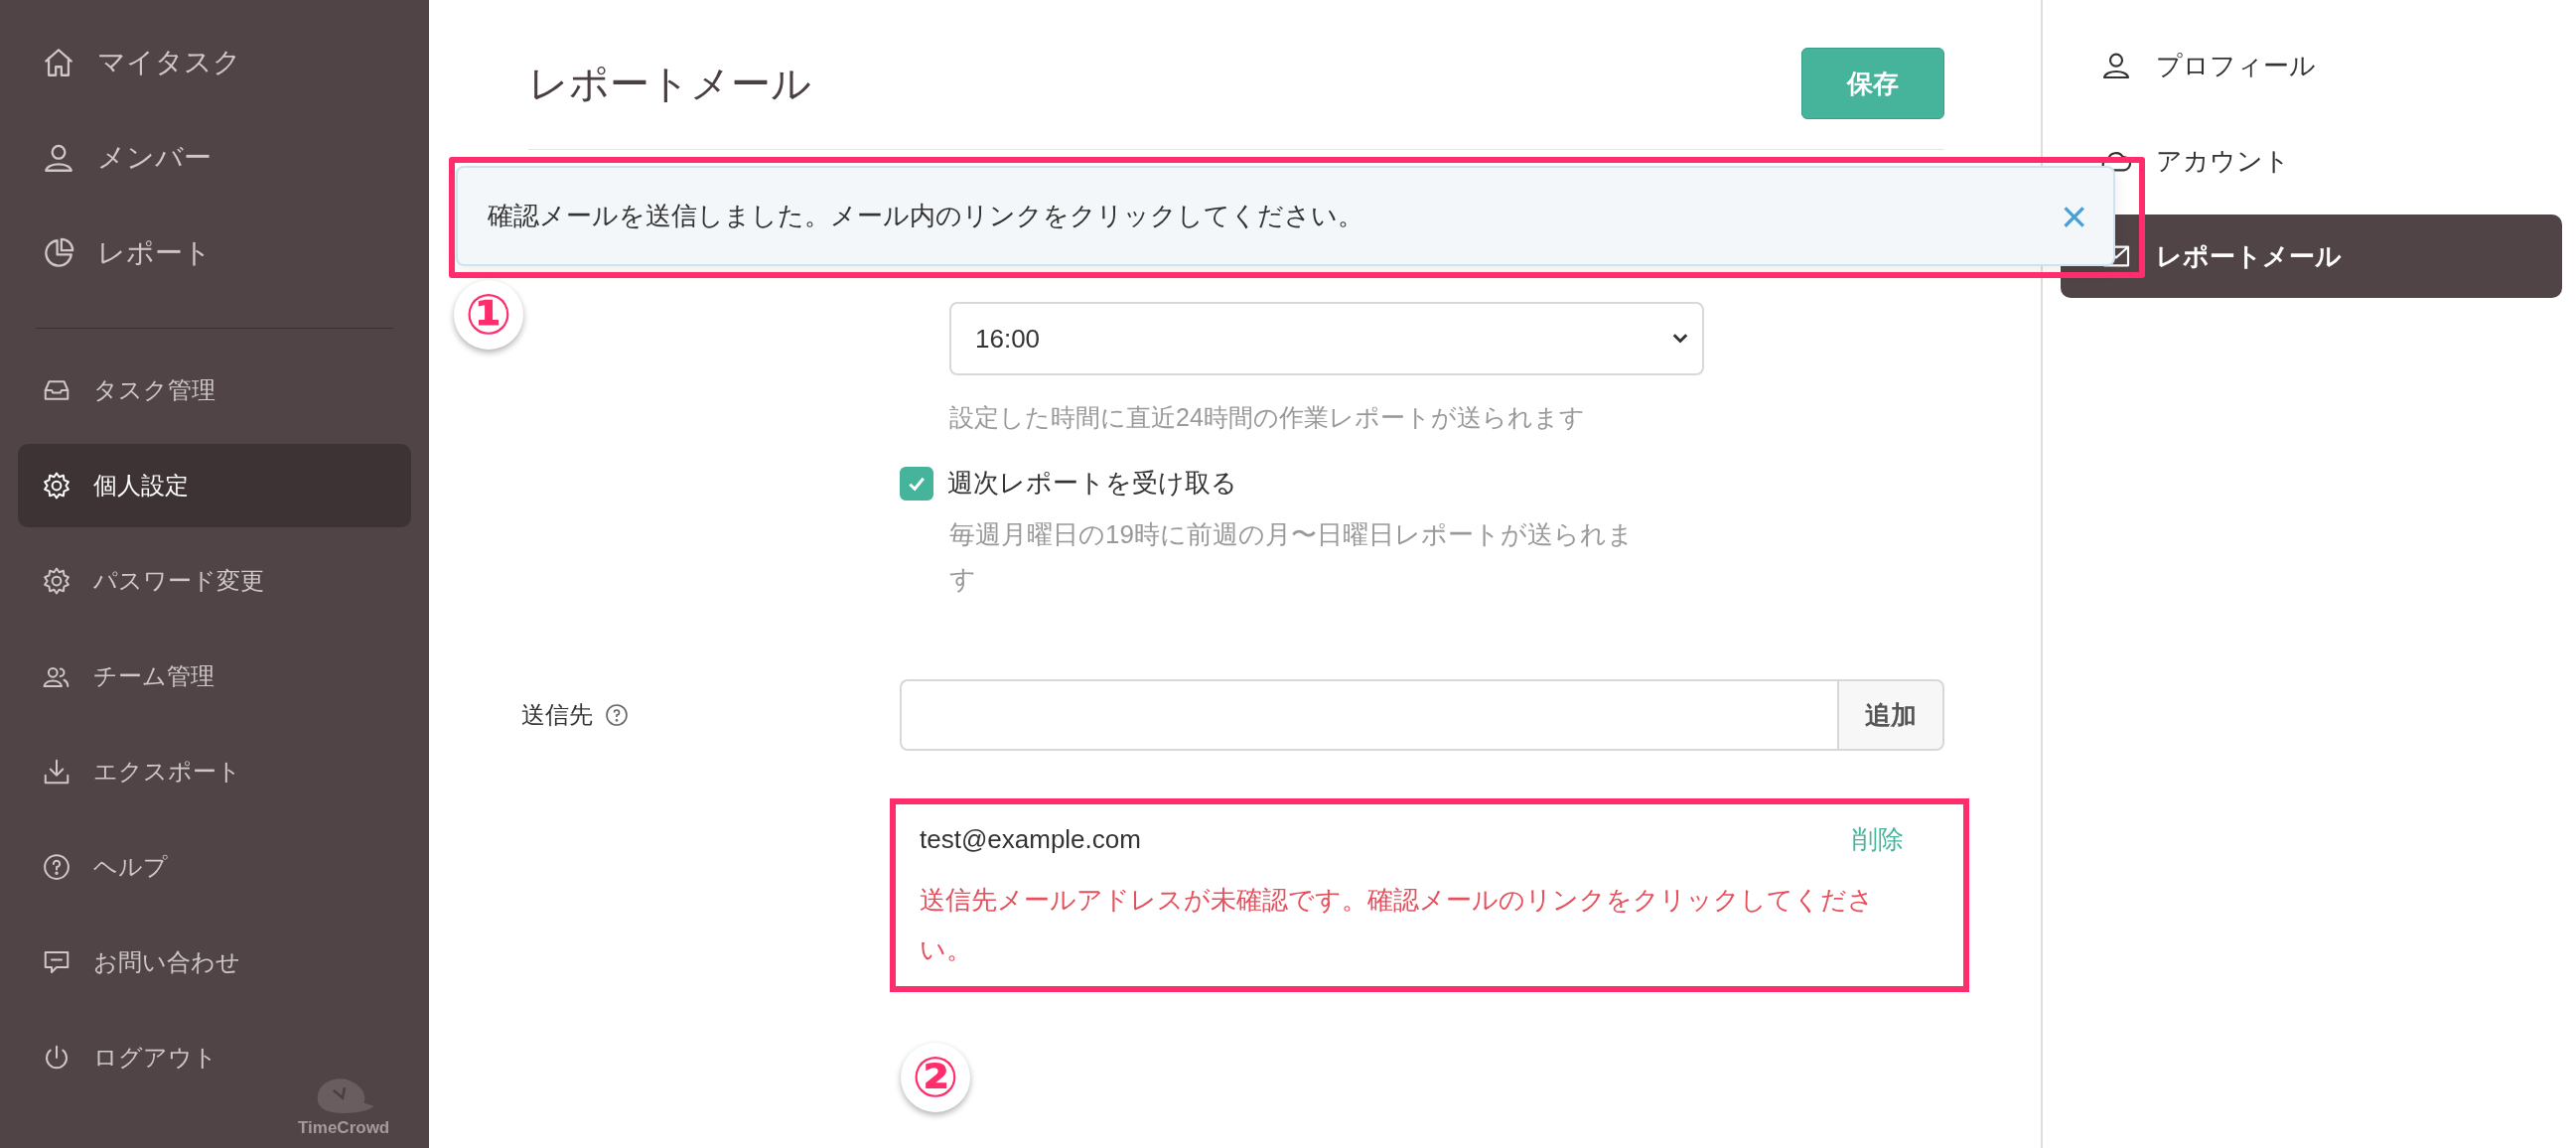 This screenshot has height=1148, width=2576. What do you see at coordinates (1030, 839) in the screenshot?
I see `email-address: test@example.com` at bounding box center [1030, 839].